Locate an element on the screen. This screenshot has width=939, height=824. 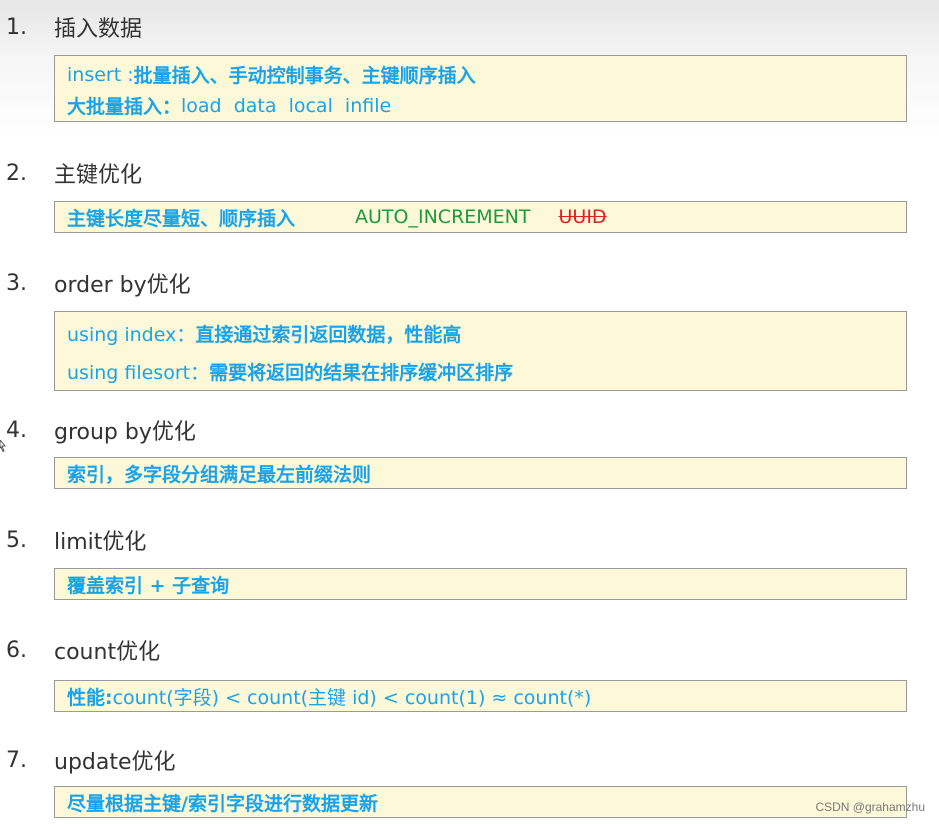
section-6-line-1-prefix: 性能: is located at coordinates (90, 697).